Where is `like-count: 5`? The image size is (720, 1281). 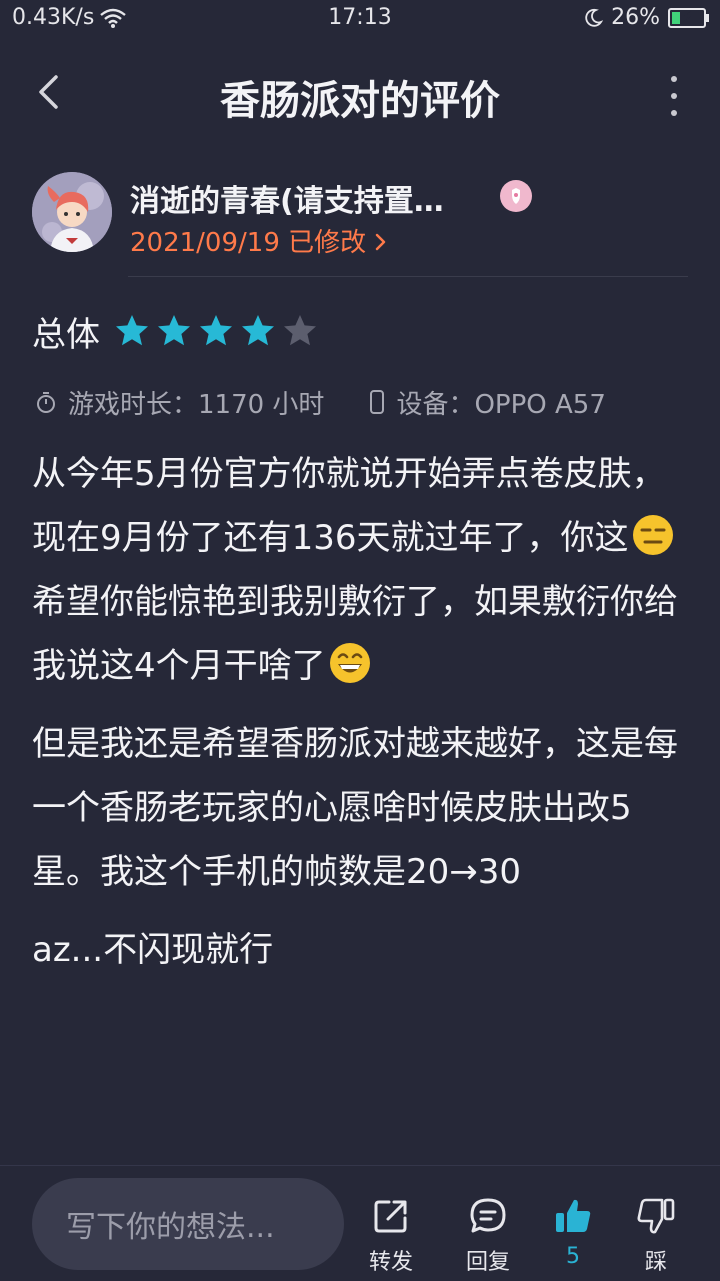 like-count: 5 is located at coordinates (573, 1256).